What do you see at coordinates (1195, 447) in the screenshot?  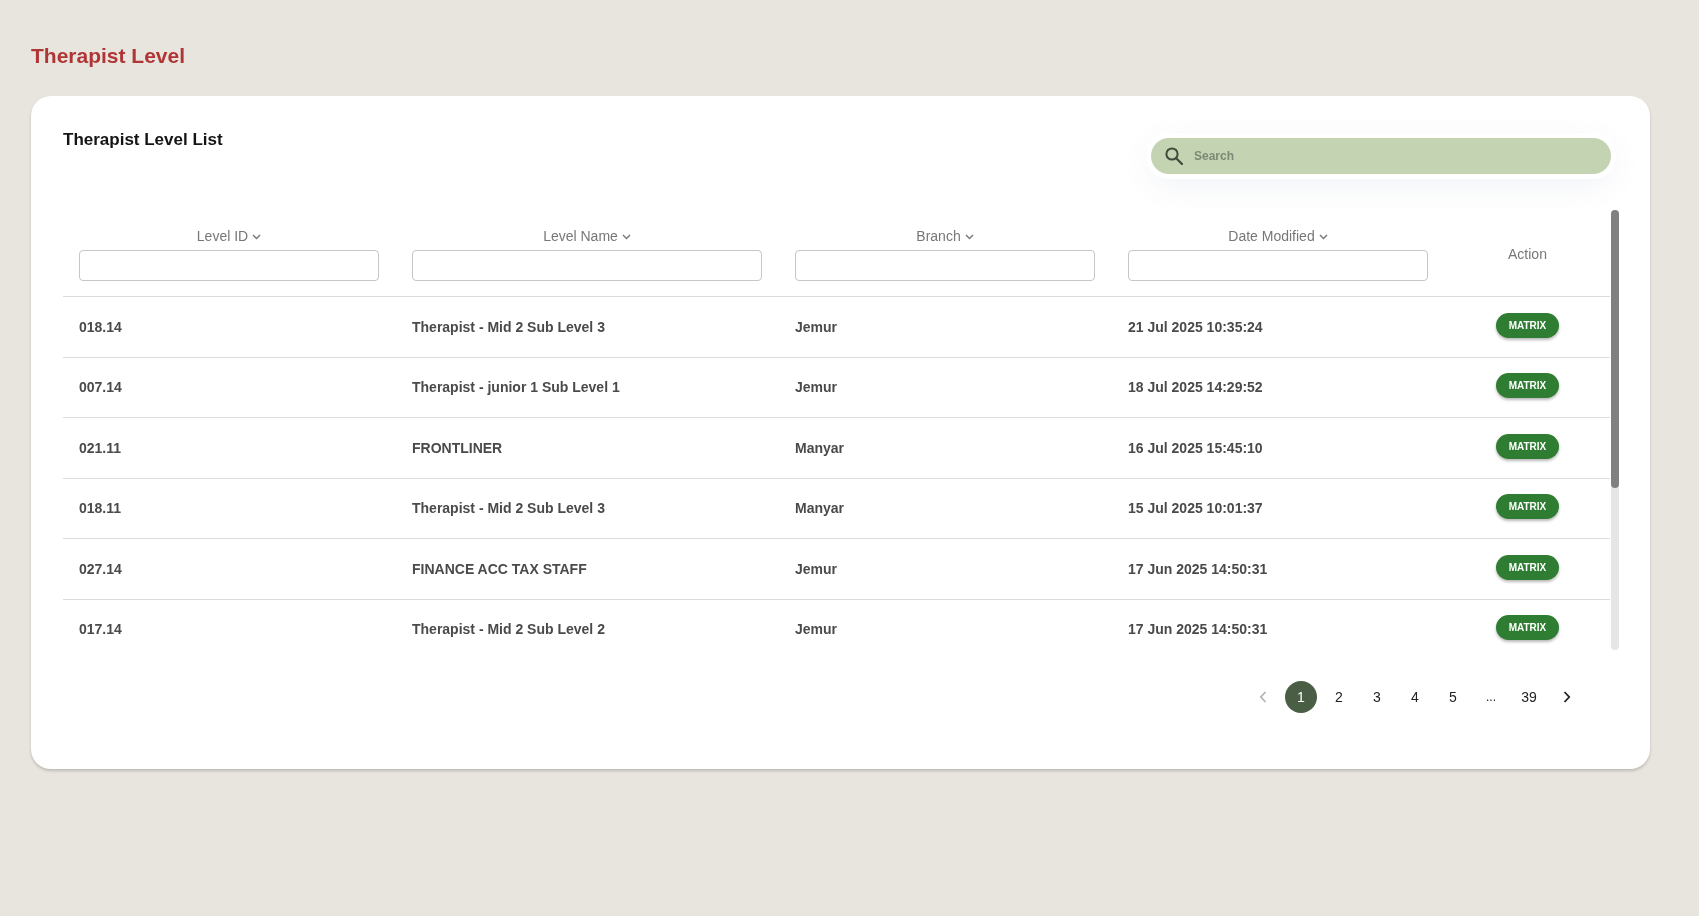 I see `table-cell: 16 Jul 2025 15:45:10` at bounding box center [1195, 447].